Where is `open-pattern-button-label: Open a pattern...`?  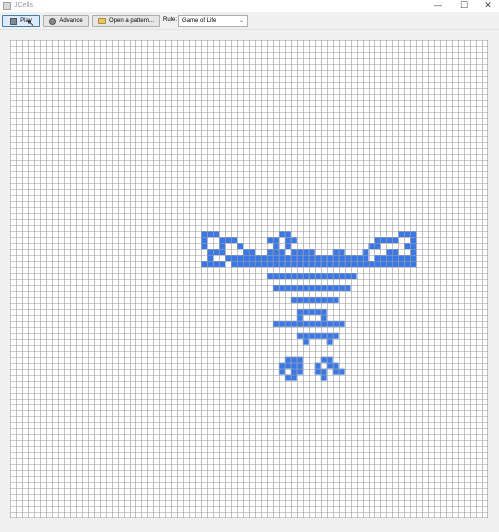
open-pattern-button-label: Open a pattern... is located at coordinates (131, 21).